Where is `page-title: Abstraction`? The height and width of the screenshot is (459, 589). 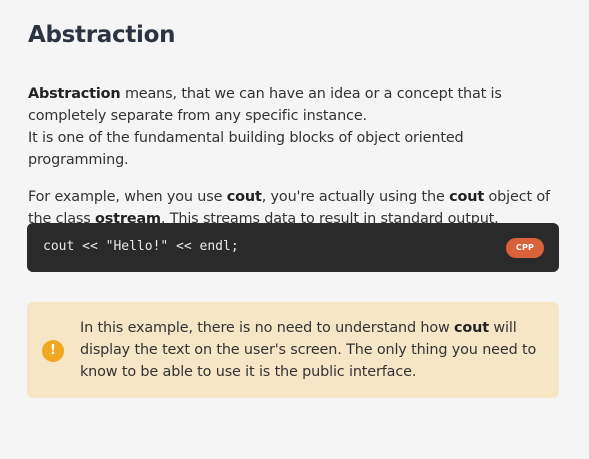 page-title: Abstraction is located at coordinates (102, 35).